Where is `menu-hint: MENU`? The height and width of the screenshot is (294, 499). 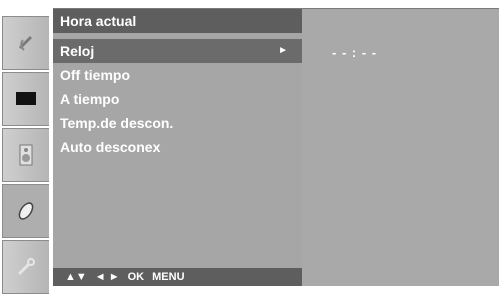 menu-hint: MENU is located at coordinates (168, 277).